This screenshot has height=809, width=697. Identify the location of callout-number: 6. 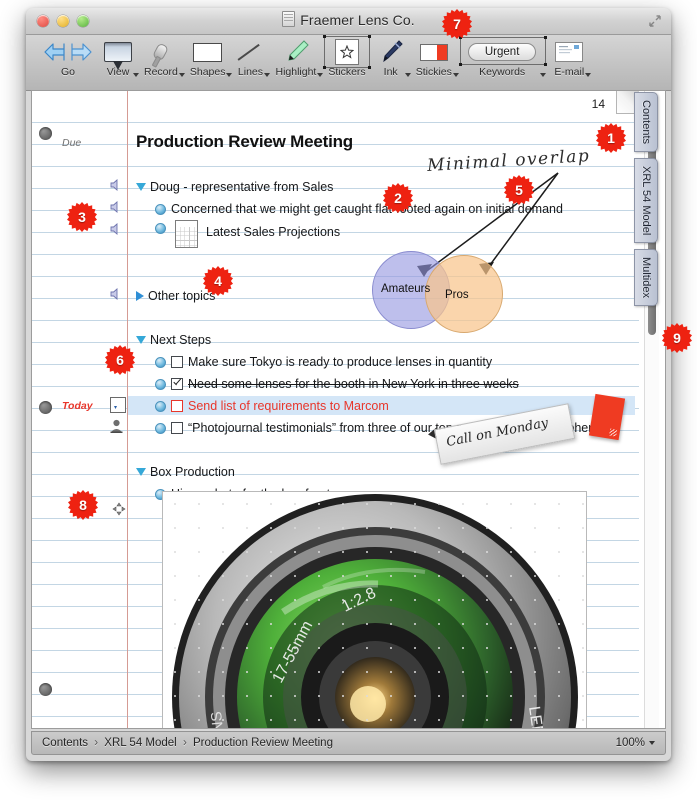
(120, 360).